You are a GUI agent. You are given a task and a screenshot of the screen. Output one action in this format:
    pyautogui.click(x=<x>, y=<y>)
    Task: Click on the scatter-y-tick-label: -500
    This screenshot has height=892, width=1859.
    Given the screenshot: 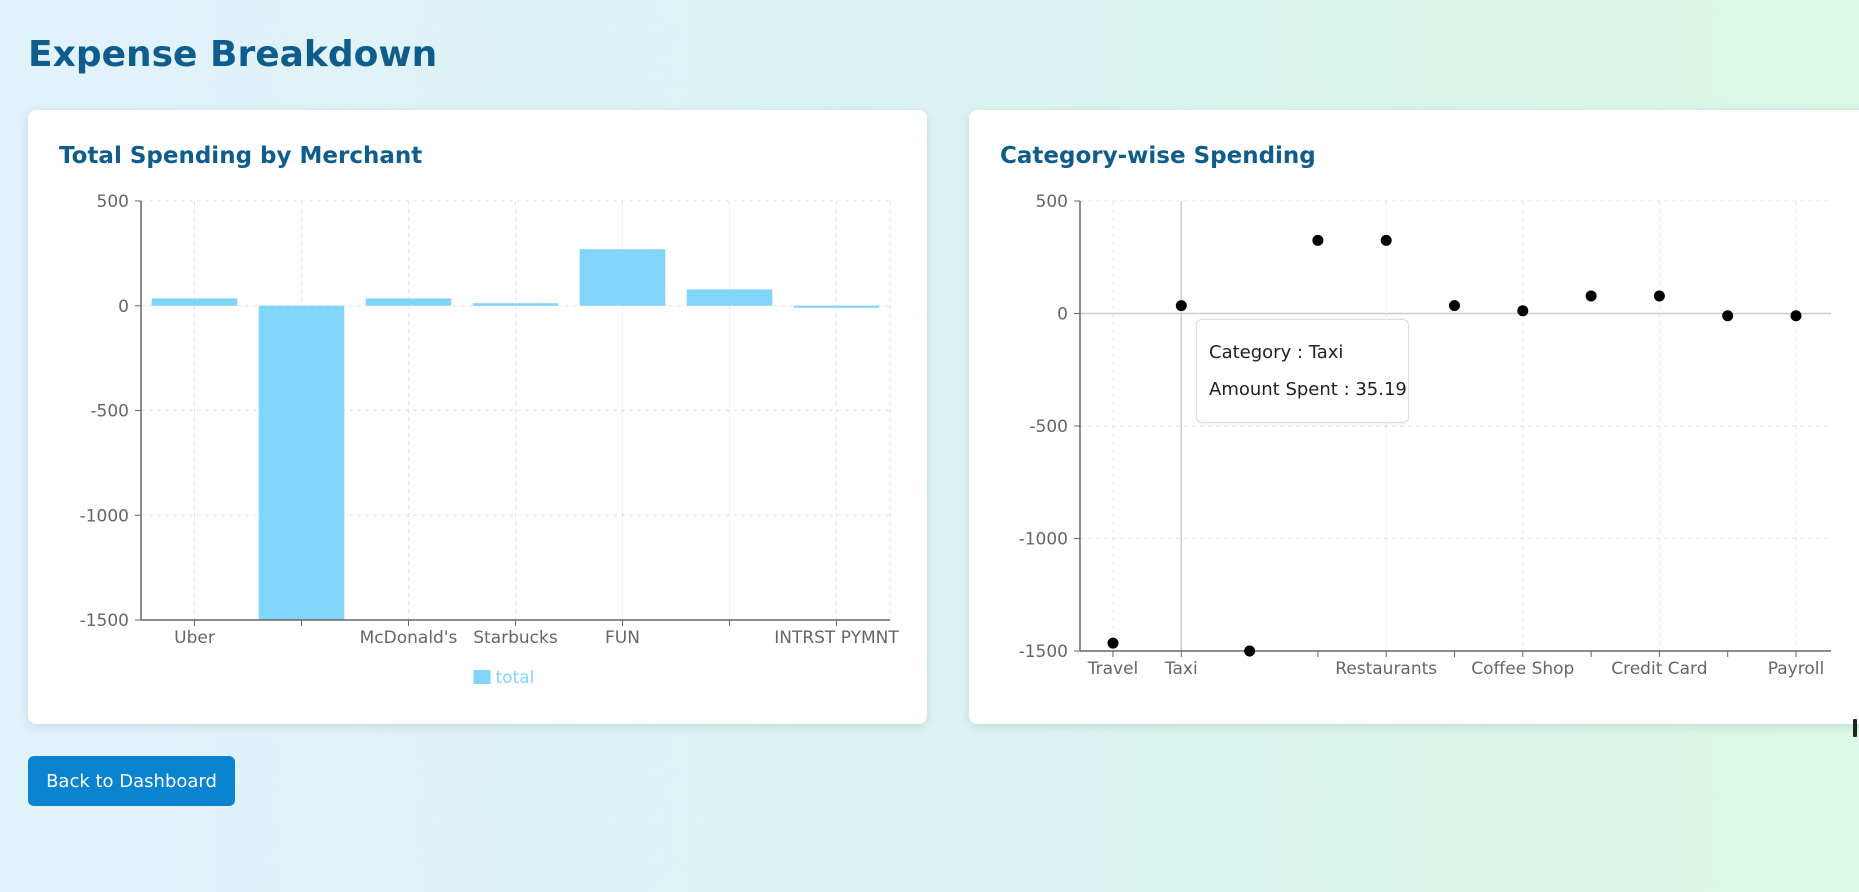 What is the action you would take?
    pyautogui.click(x=1048, y=427)
    